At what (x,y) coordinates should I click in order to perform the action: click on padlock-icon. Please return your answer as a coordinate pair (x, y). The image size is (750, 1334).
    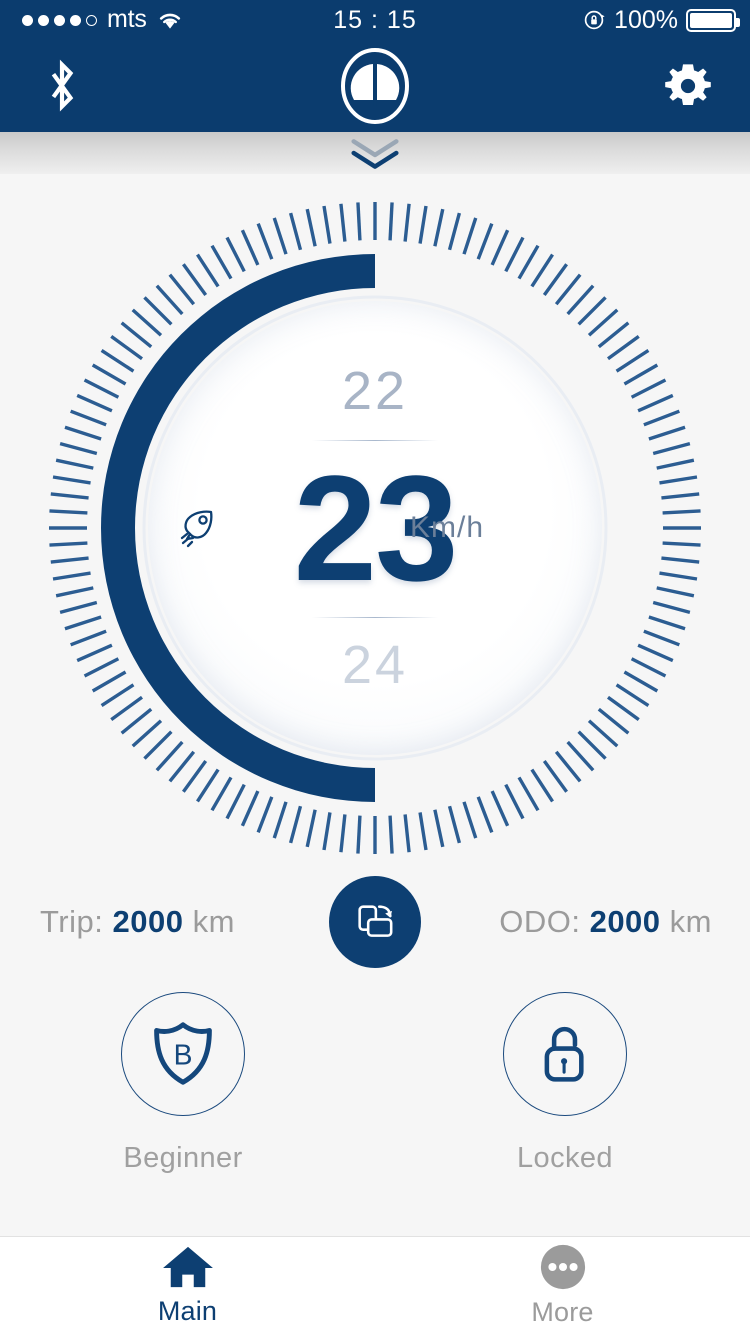
    Looking at the image, I should click on (564, 1054).